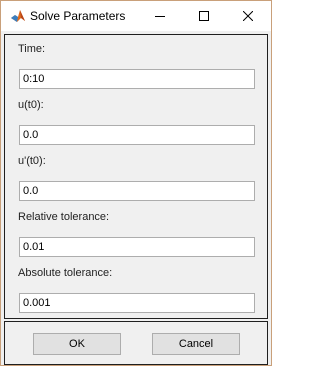  Describe the element at coordinates (18, 16) in the screenshot. I see `matlab-icon` at that location.